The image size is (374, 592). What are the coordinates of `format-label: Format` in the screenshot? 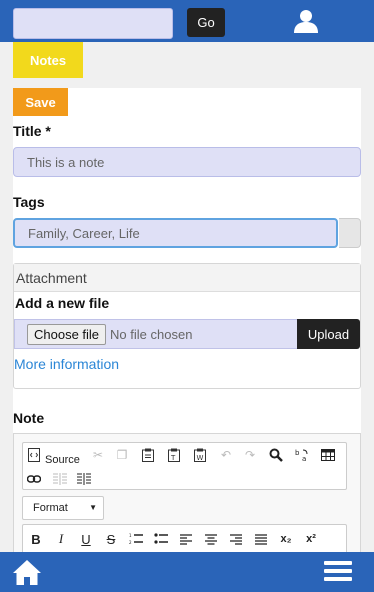 It's located at (50, 508).